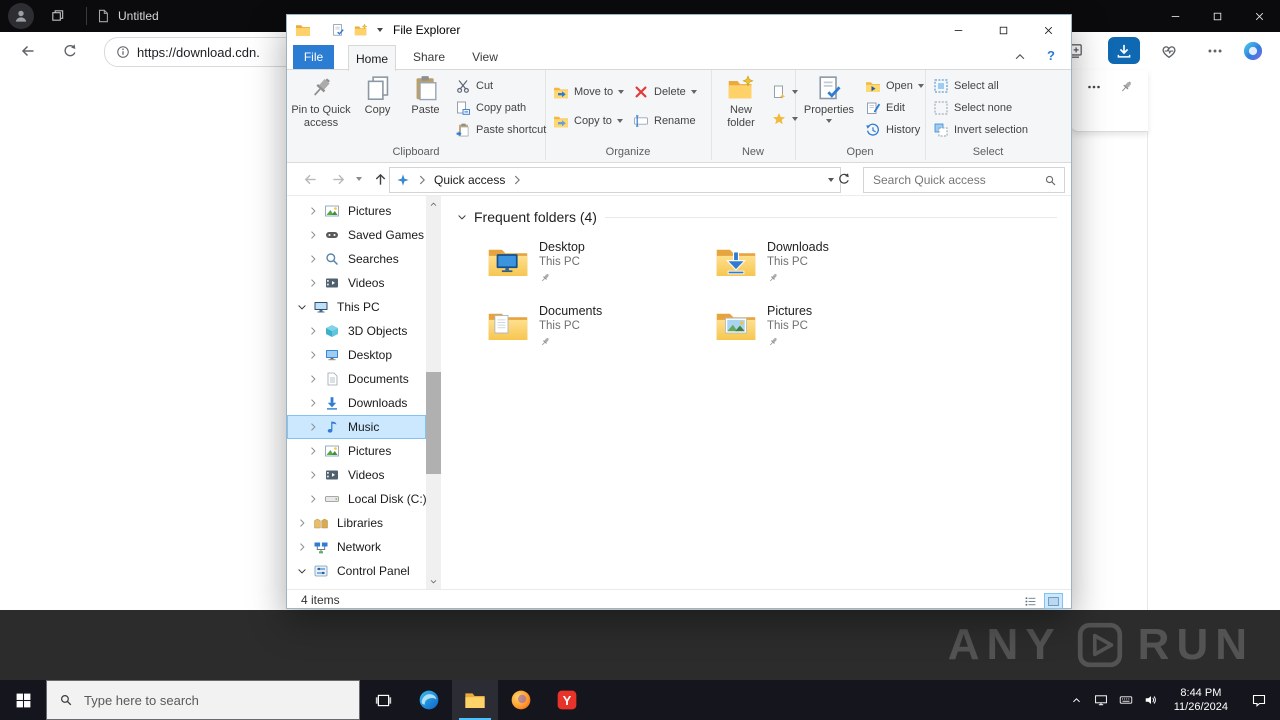 Image resolution: width=1280 pixels, height=720 pixels. Describe the element at coordinates (594, 331) in the screenshot. I see `folder-tile-documents: Documents This PC` at that location.